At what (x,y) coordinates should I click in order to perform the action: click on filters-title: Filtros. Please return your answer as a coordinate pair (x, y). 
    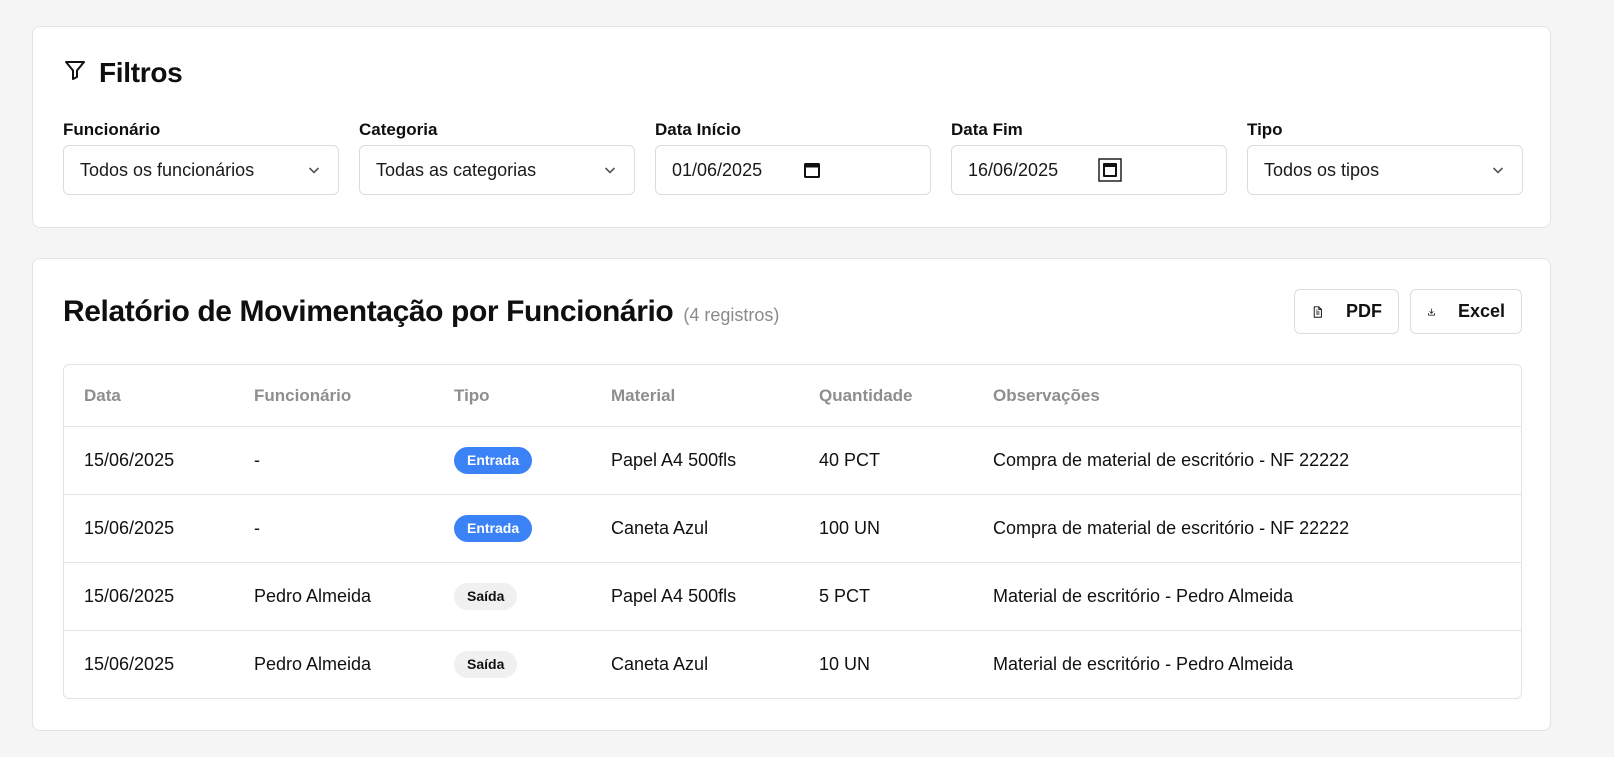
    Looking at the image, I should click on (141, 72).